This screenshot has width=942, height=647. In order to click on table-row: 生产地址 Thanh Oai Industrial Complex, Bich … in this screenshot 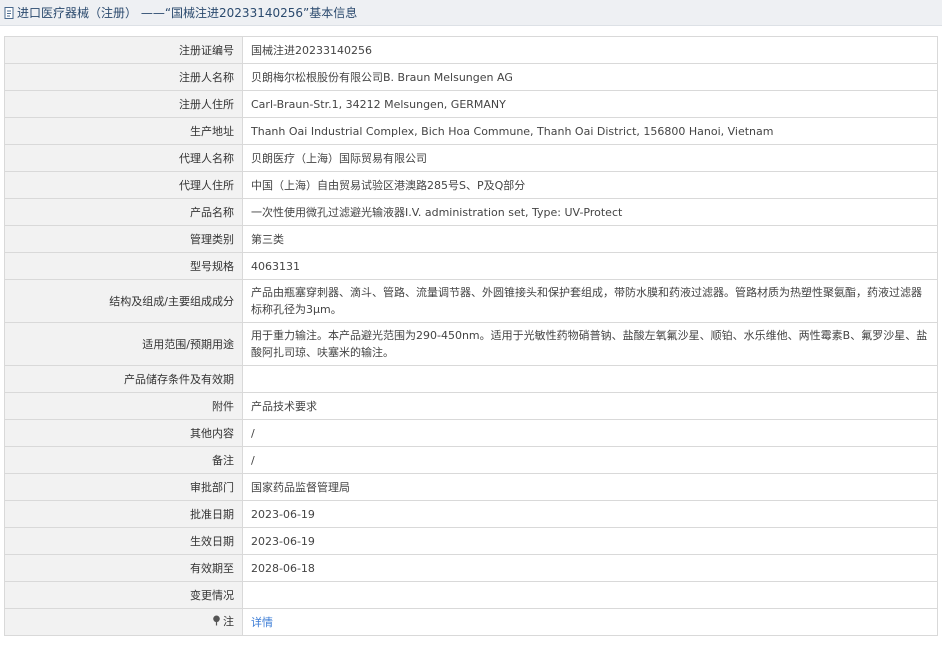, I will do `click(471, 131)`.